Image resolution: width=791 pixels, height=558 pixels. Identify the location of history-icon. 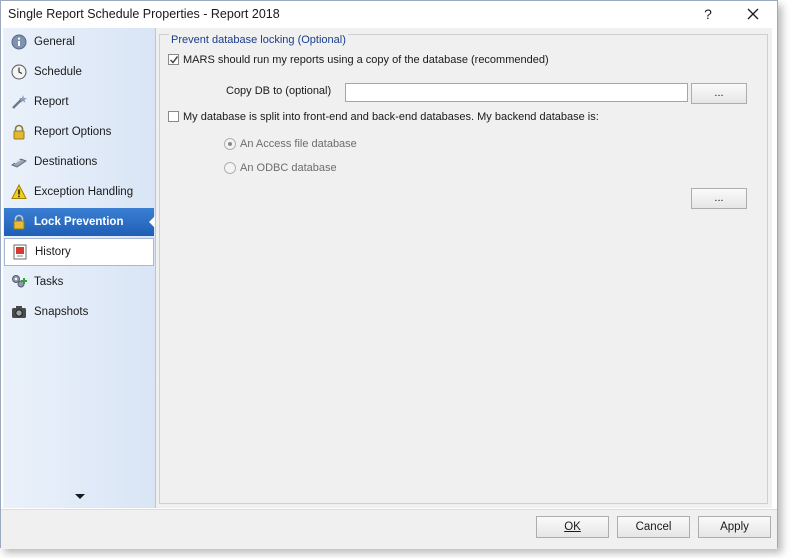
(20, 252).